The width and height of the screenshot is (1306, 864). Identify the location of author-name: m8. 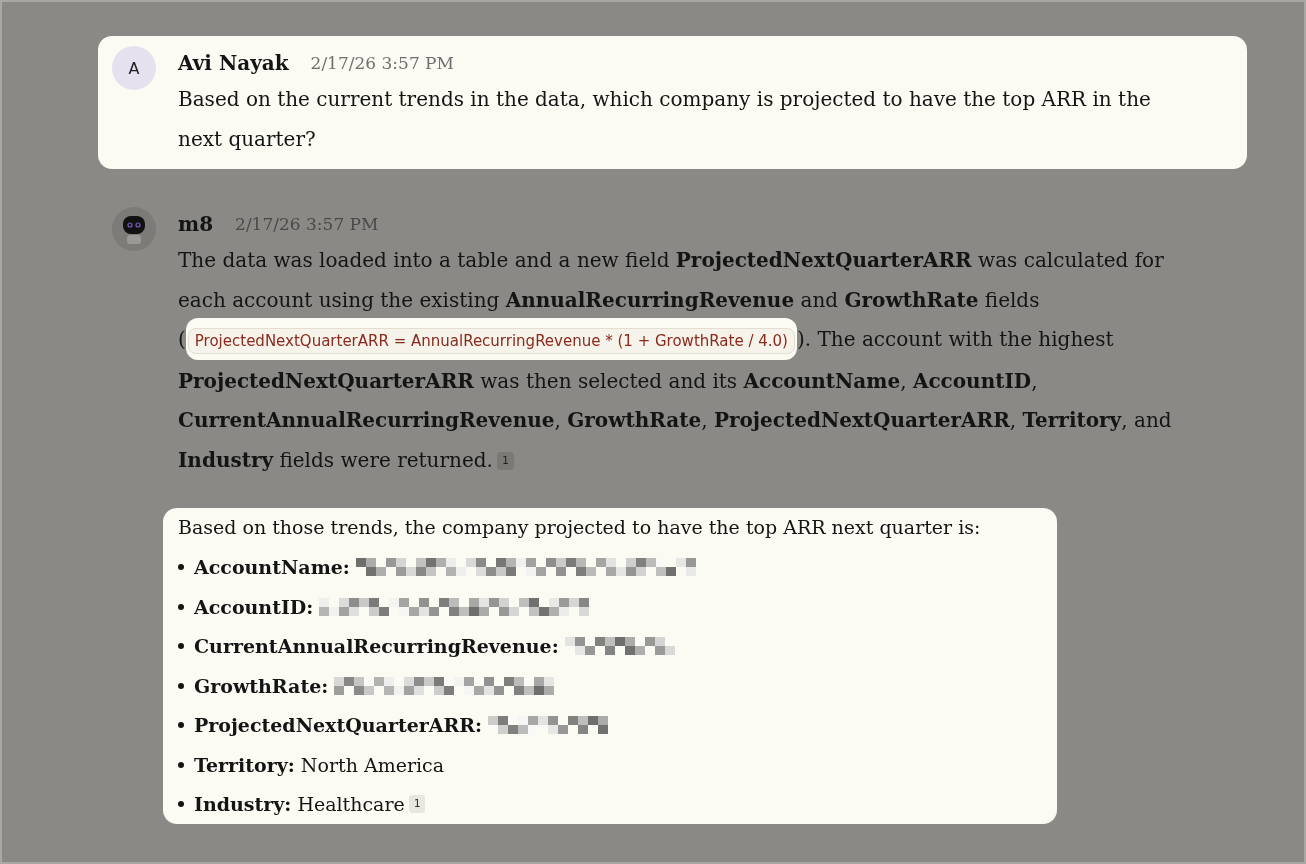
(196, 224).